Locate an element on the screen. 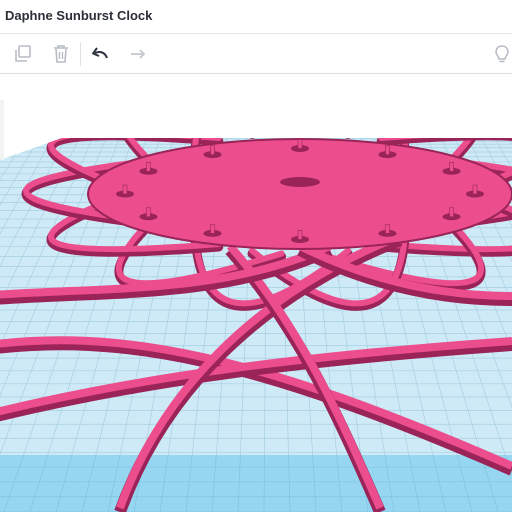 This screenshot has width=512, height=512. trash-icon is located at coordinates (61, 54).